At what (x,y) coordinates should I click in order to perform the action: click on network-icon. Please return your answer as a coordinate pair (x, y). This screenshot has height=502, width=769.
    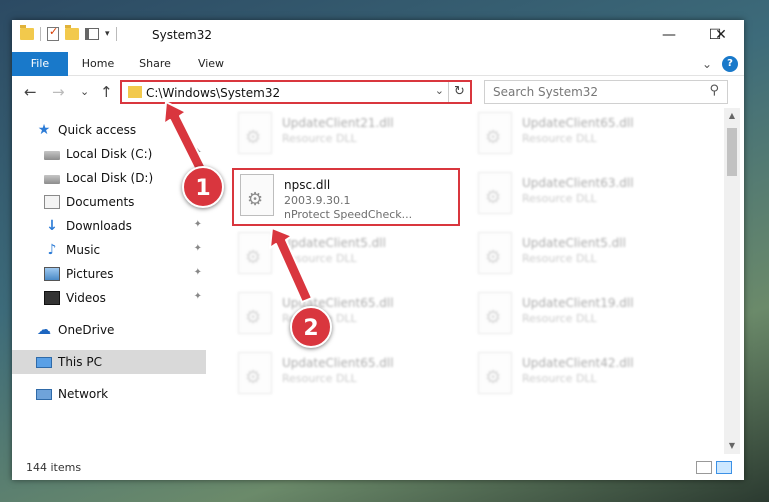
    Looking at the image, I should click on (44, 394).